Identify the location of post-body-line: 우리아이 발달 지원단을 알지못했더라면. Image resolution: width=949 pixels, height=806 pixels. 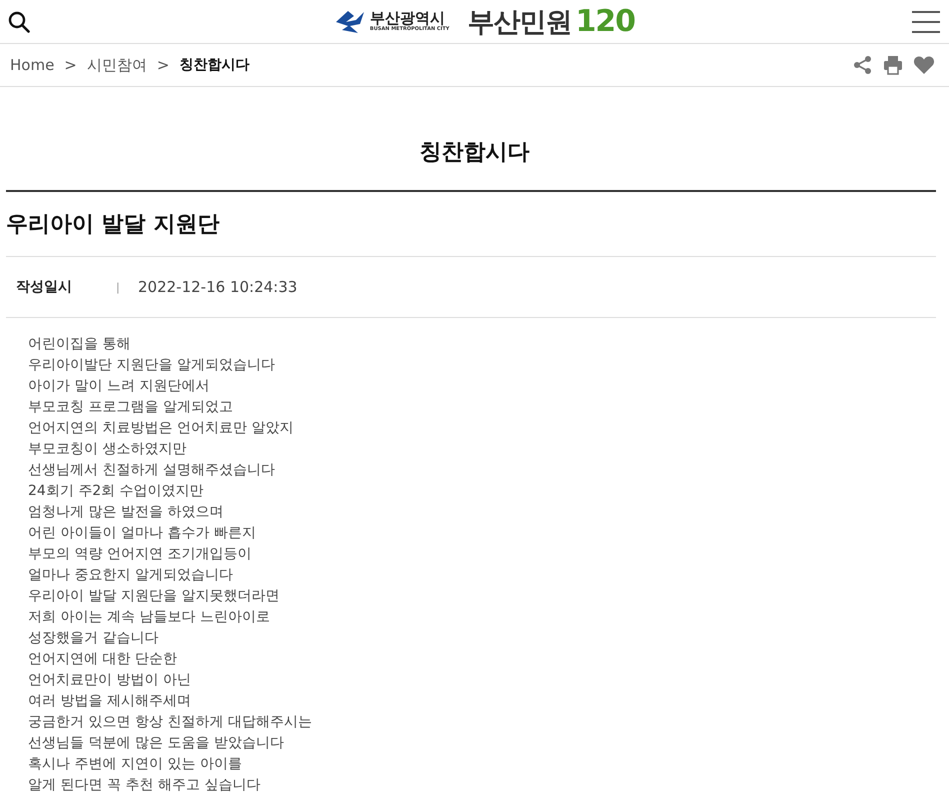
(154, 596).